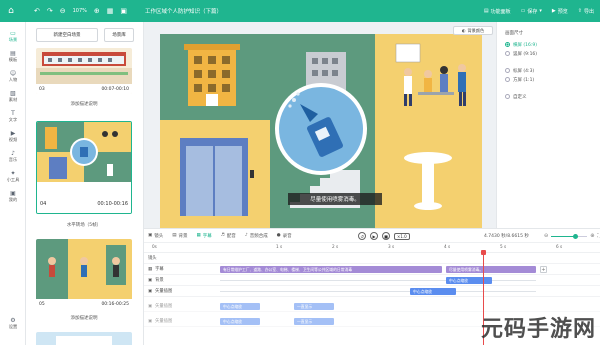 This screenshot has width=600, height=345. What do you see at coordinates (548, 96) in the screenshot?
I see `size-option-custom: 自定义` at bounding box center [548, 96].